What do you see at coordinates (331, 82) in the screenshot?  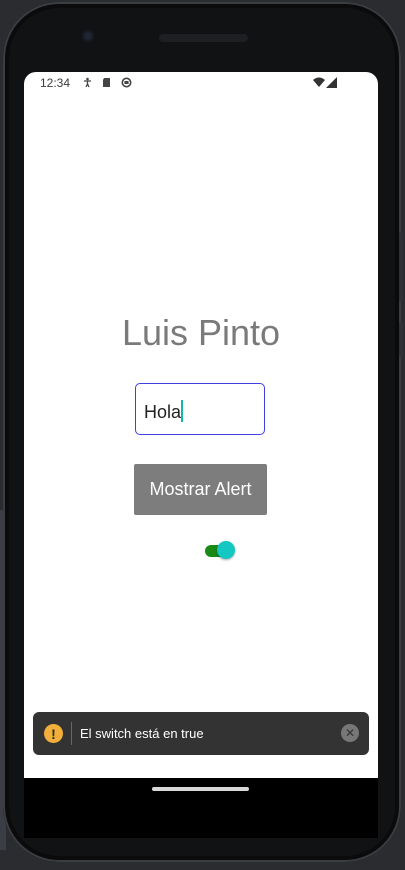 I see `cellular-signal-icon` at bounding box center [331, 82].